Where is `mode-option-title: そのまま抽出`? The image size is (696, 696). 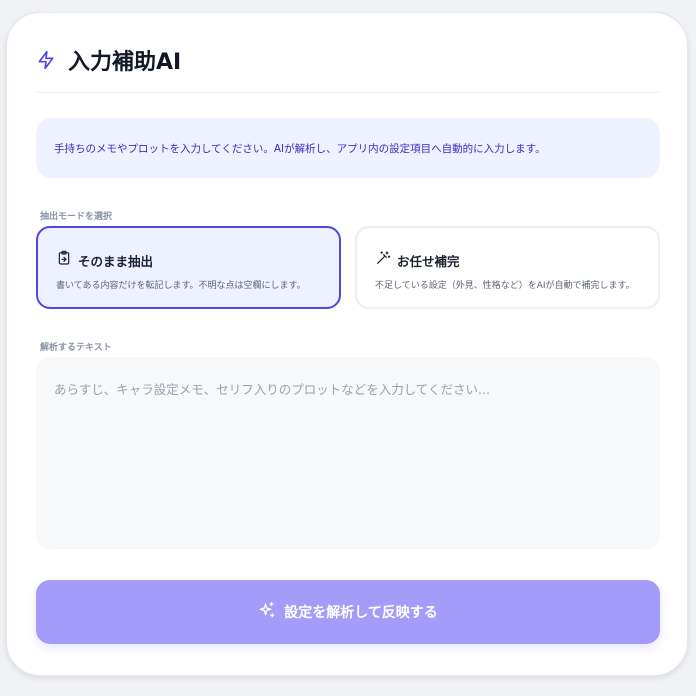 mode-option-title: そのまま抽出 is located at coordinates (116, 261).